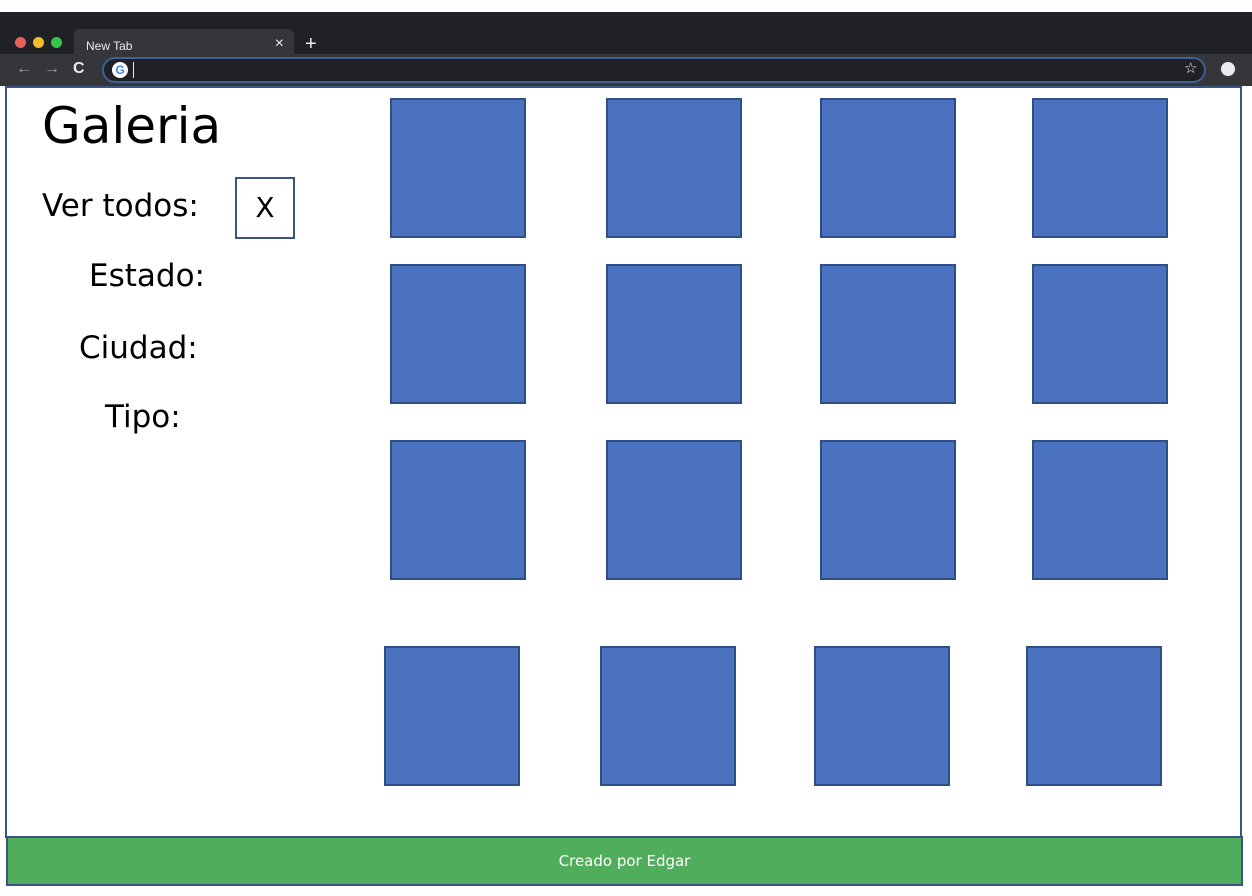 The width and height of the screenshot is (1252, 896). Describe the element at coordinates (52, 69) in the screenshot. I see `forward-arrow-icon: →` at that location.